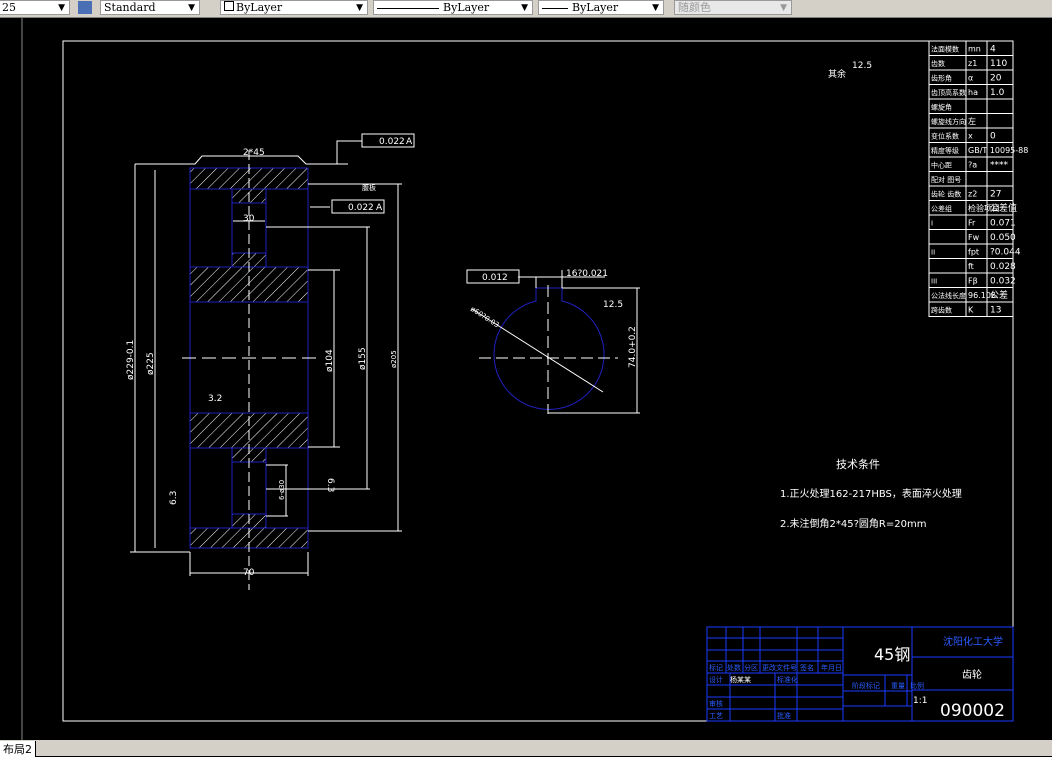 The height and width of the screenshot is (757, 1052). I want to click on tb-number: 090002, so click(972, 711).